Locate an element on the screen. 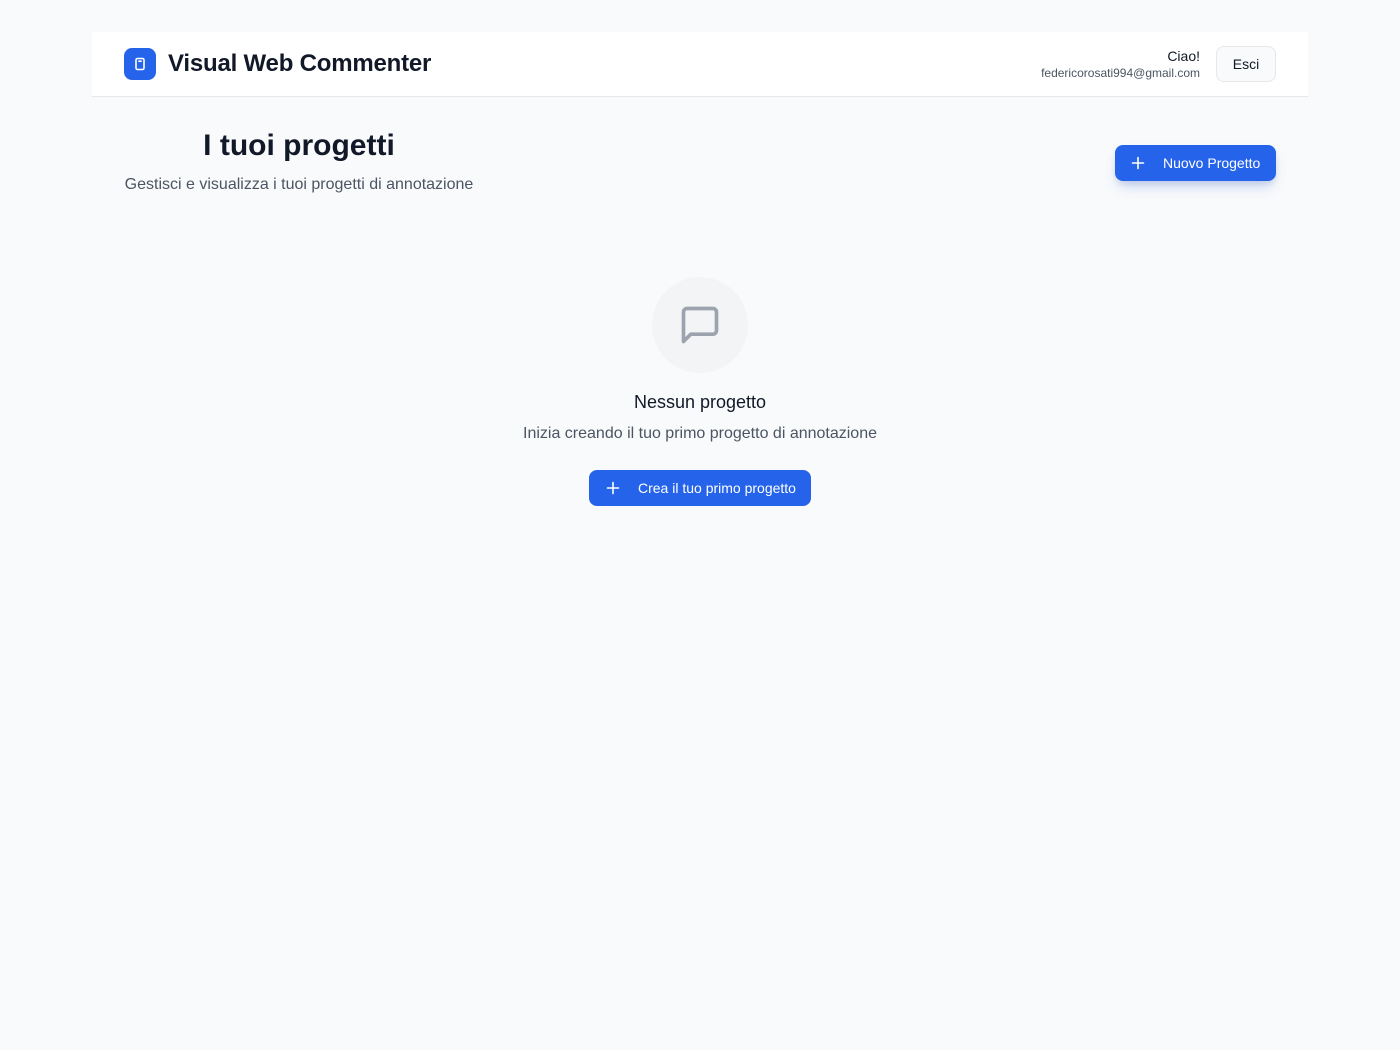 The width and height of the screenshot is (1400, 1050). app-title: Visual Web Commenter is located at coordinates (300, 63).